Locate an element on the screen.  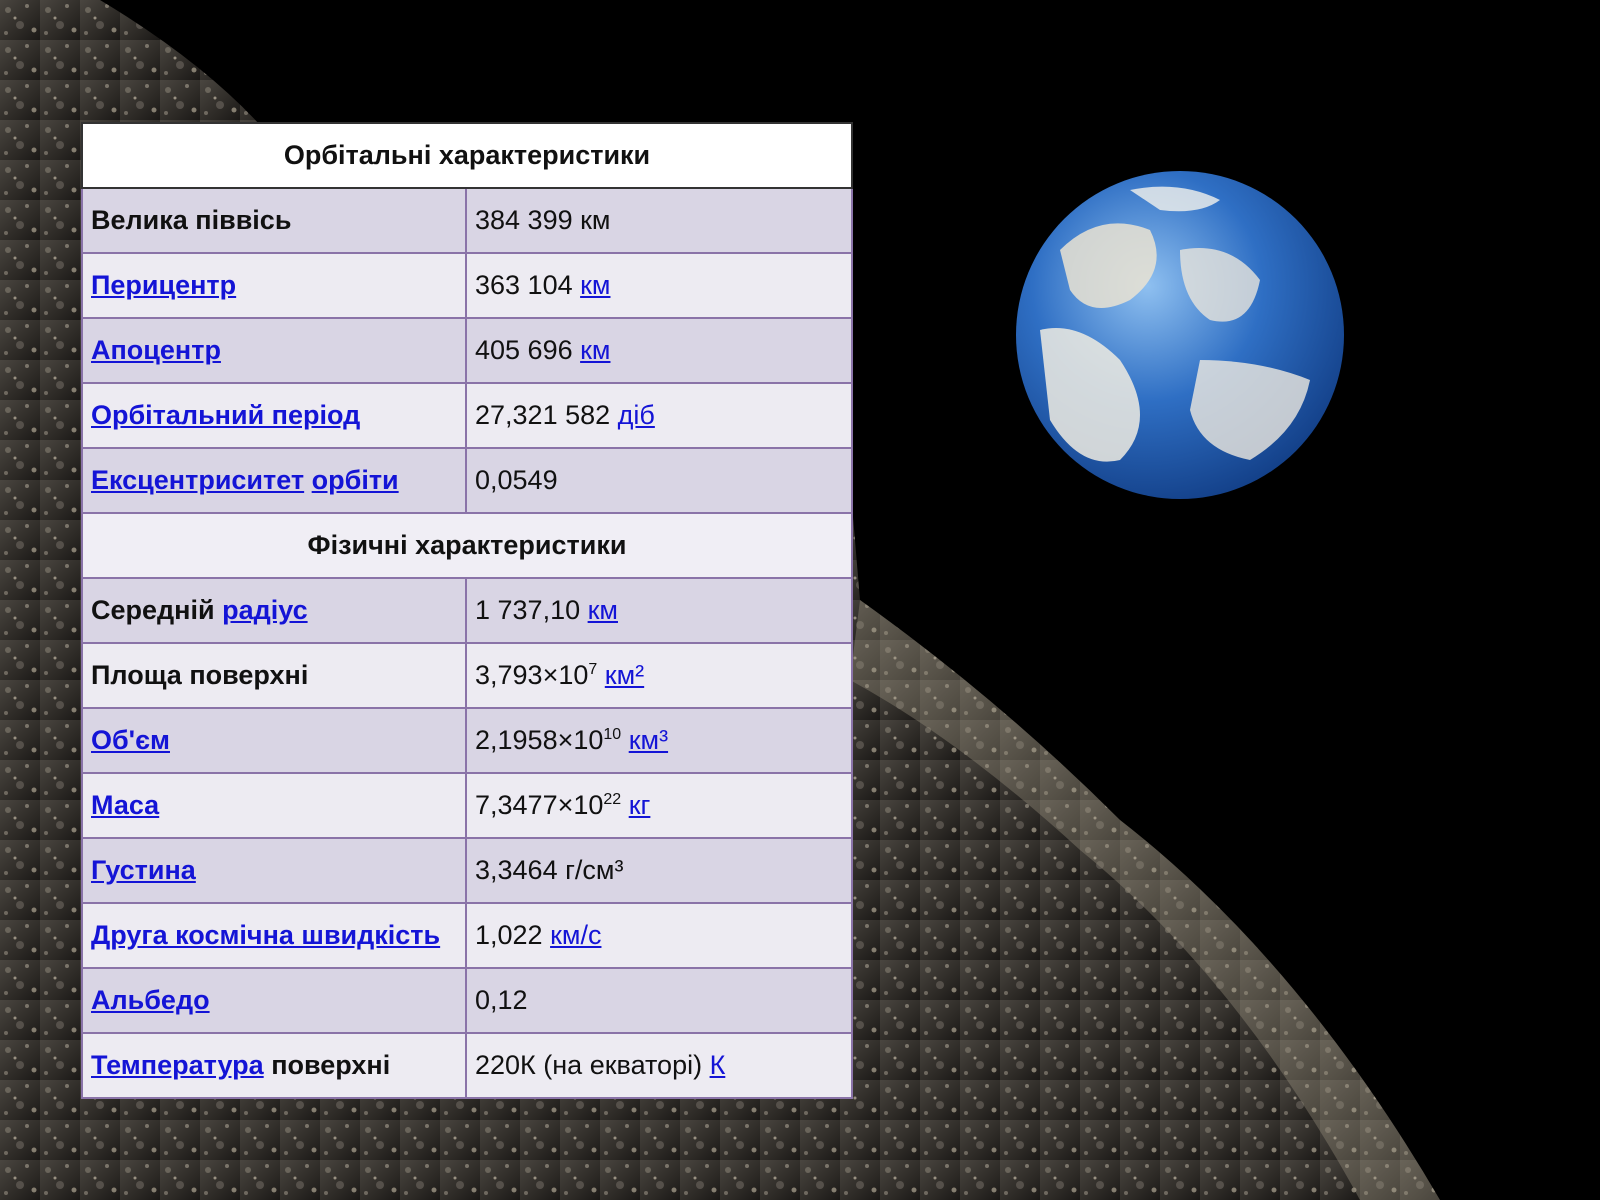
value-text: 27,321 582 is located at coordinates (546, 415).